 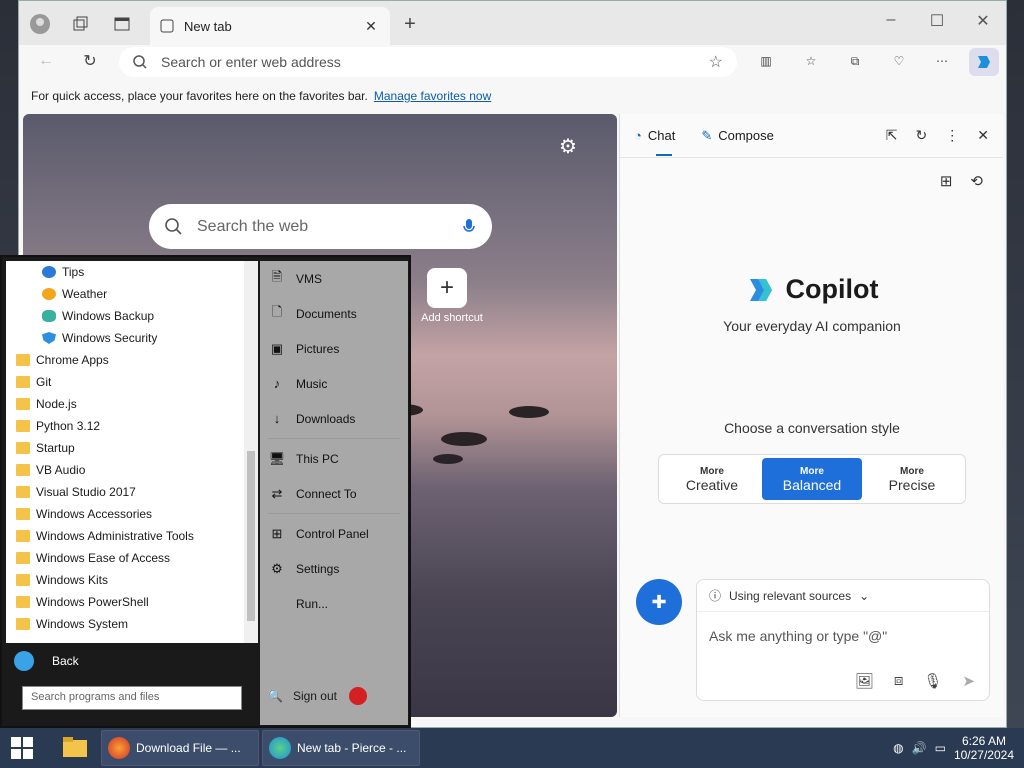 What do you see at coordinates (843, 636) in the screenshot?
I see `chat-input: Ask me anything or type "@"` at bounding box center [843, 636].